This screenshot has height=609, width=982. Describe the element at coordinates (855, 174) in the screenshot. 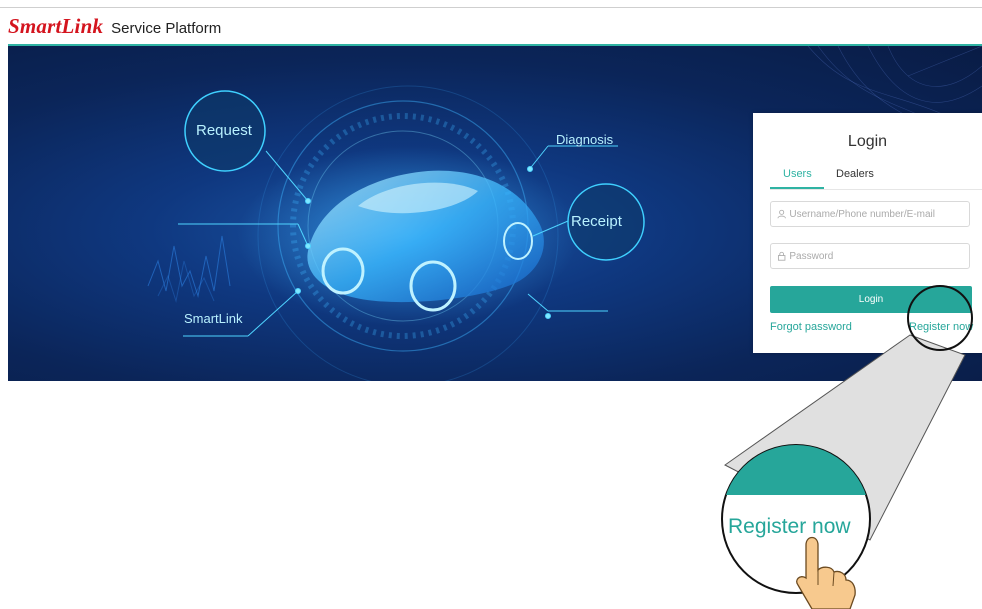

I see `tab-dealers: Dealers` at that location.